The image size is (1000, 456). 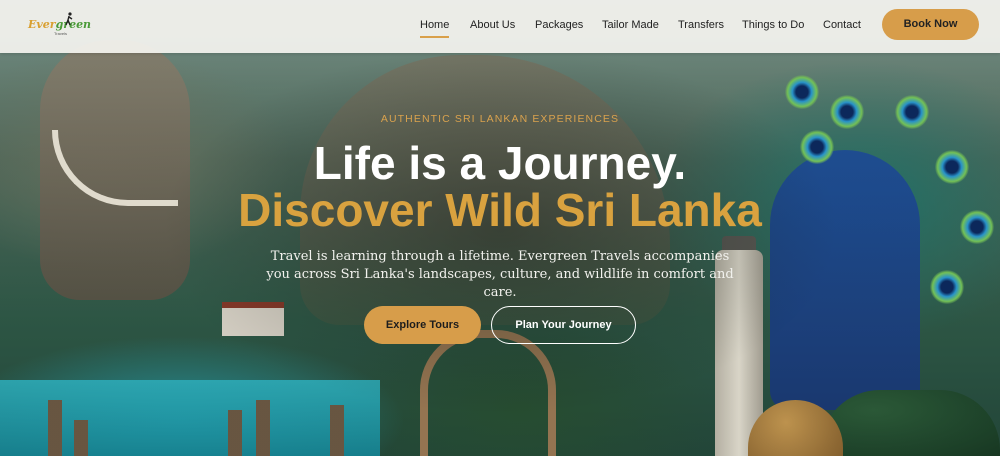 I want to click on hero-subheadline: Discover Wild Sri Lanka, so click(x=500, y=210).